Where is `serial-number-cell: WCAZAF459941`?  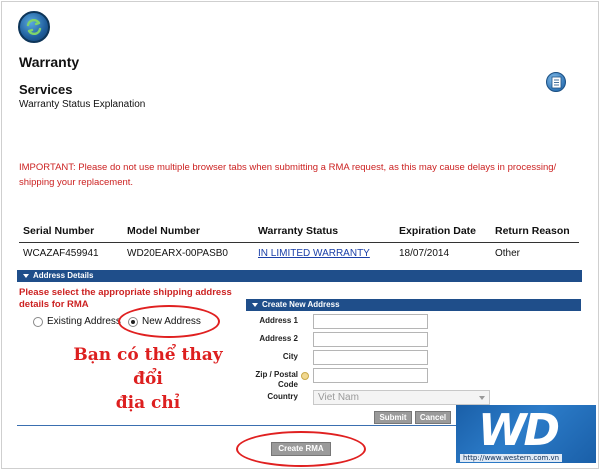 serial-number-cell: WCAZAF459941 is located at coordinates (61, 253).